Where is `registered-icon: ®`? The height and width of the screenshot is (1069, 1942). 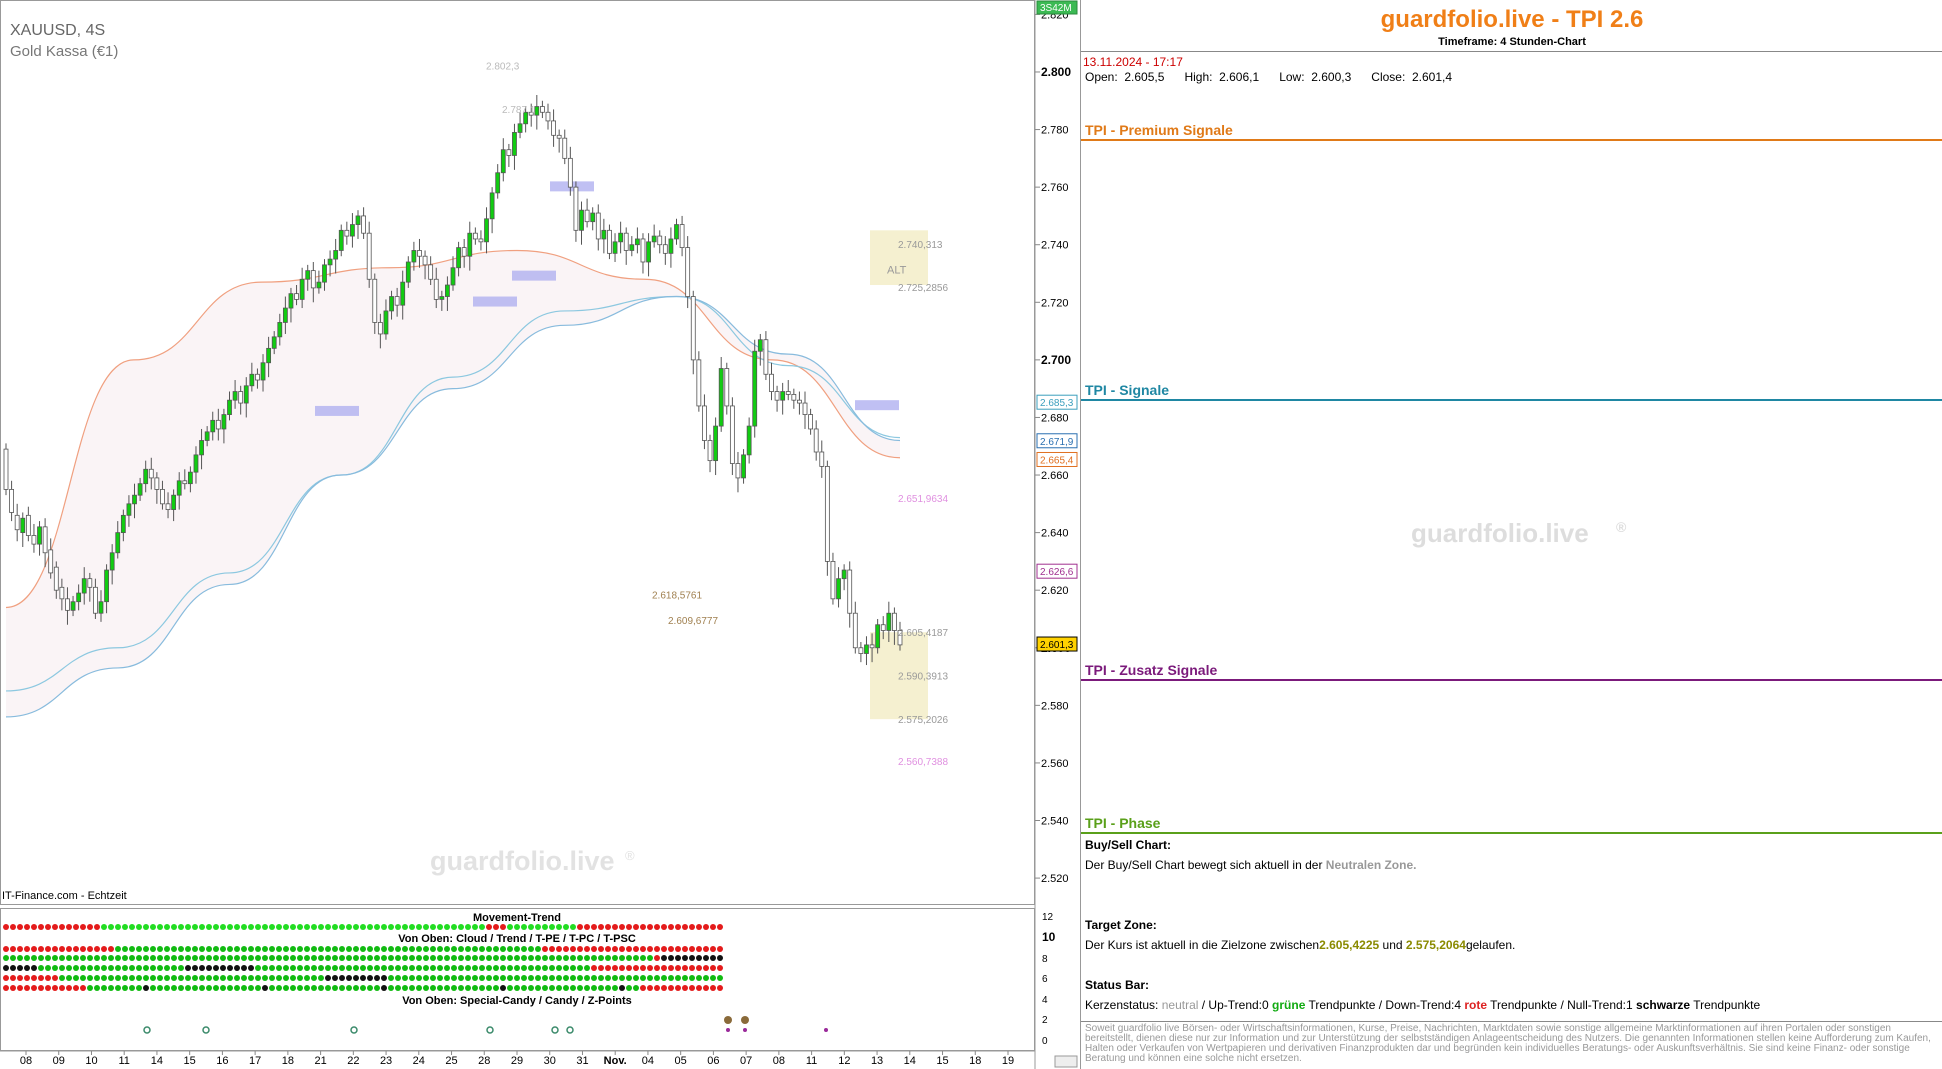
registered-icon: ® is located at coordinates (1621, 527).